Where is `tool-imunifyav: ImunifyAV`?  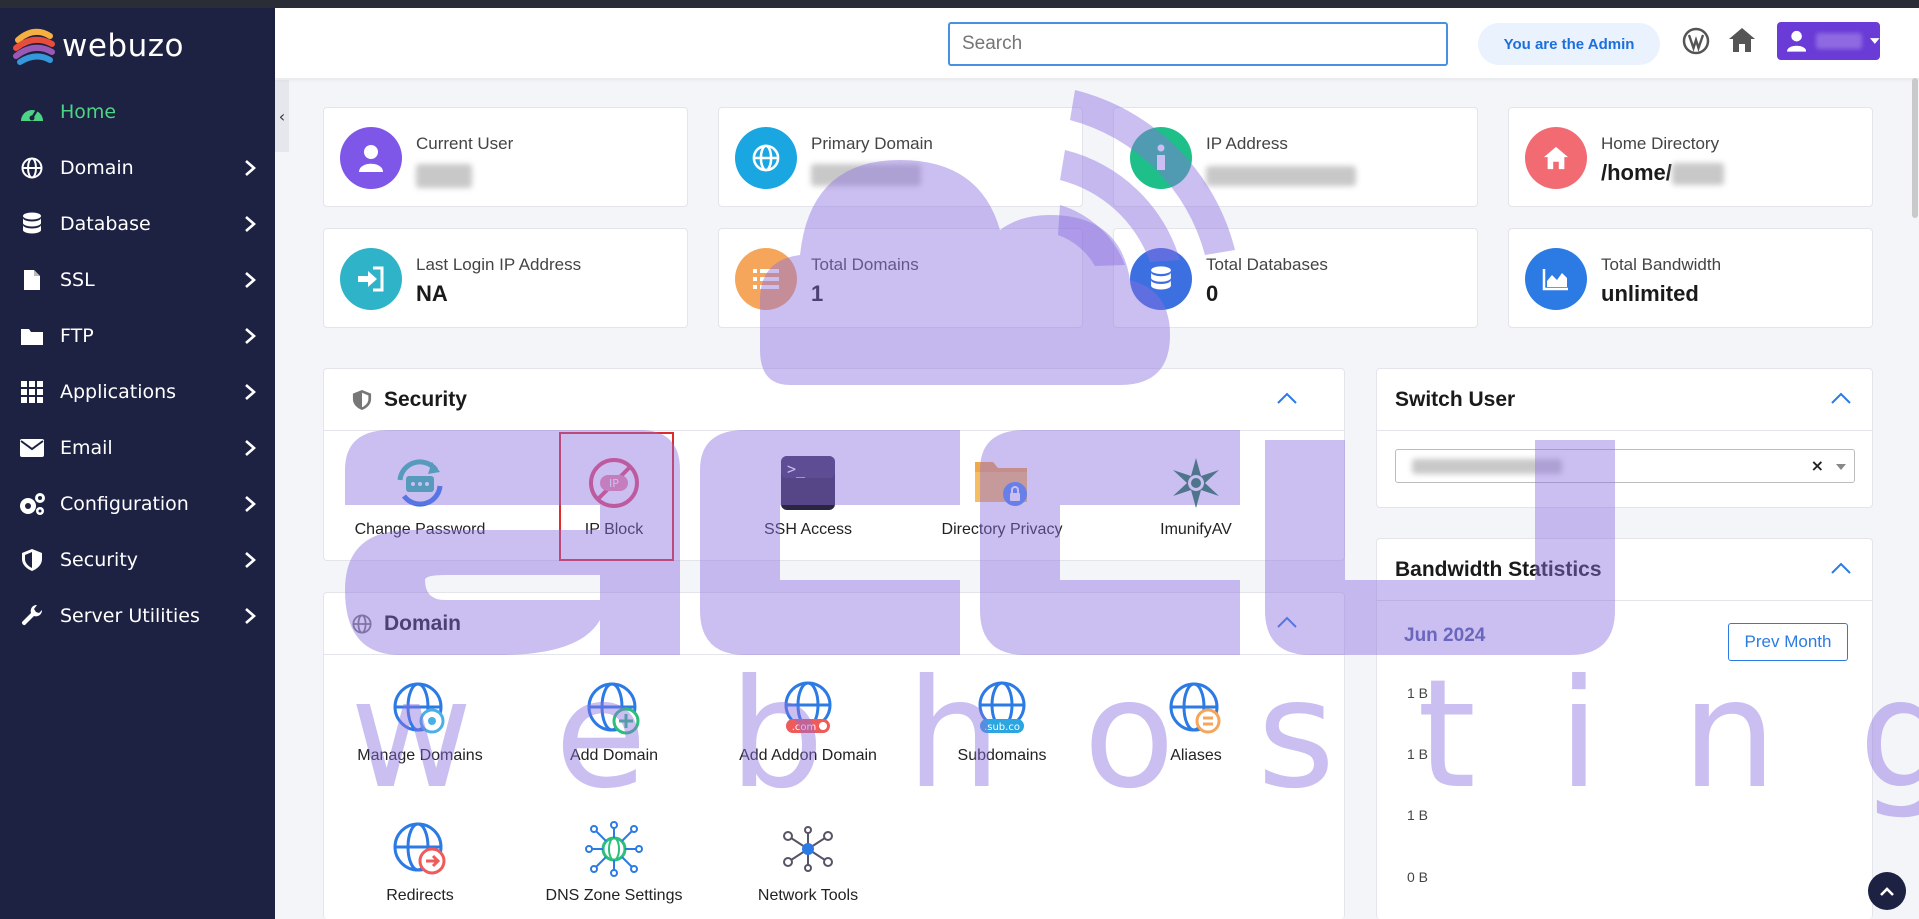
tool-imunifyav: ImunifyAV is located at coordinates (1196, 497).